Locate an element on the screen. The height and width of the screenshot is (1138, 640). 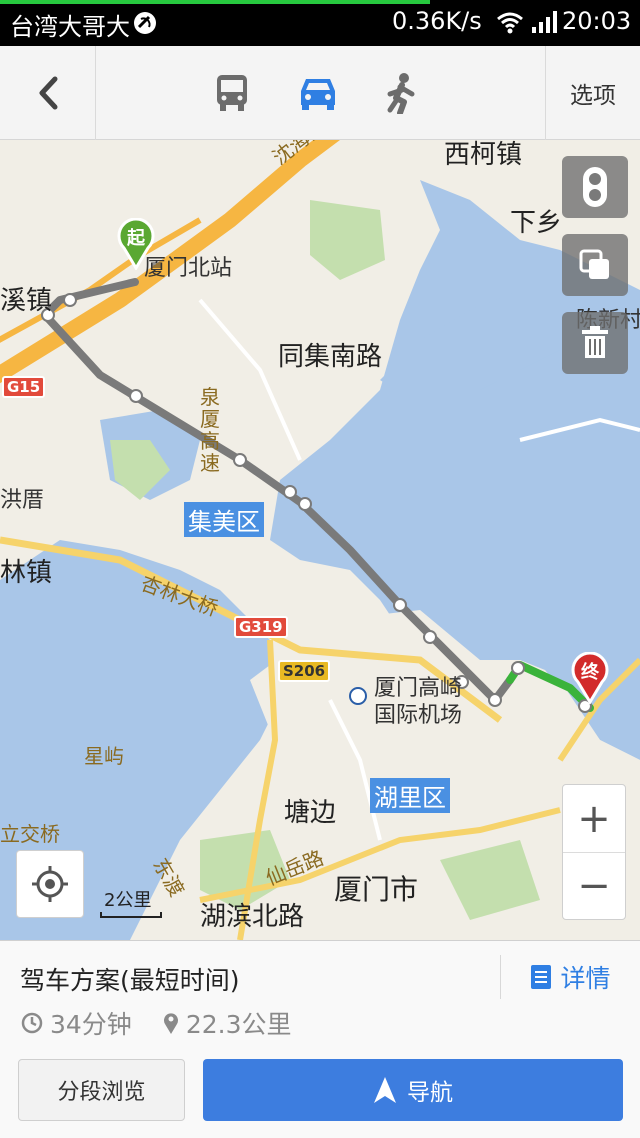
map-label-hubin-north: 湖滨北路 is located at coordinates (252, 917).